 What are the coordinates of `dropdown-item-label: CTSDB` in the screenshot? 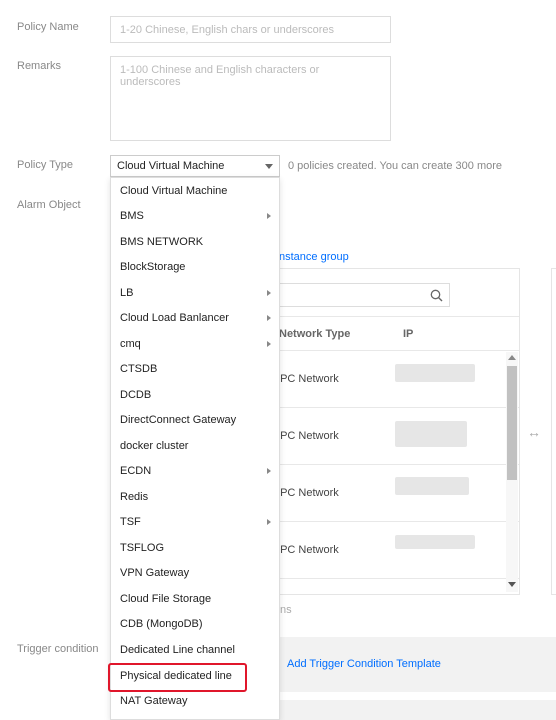 It's located at (139, 369).